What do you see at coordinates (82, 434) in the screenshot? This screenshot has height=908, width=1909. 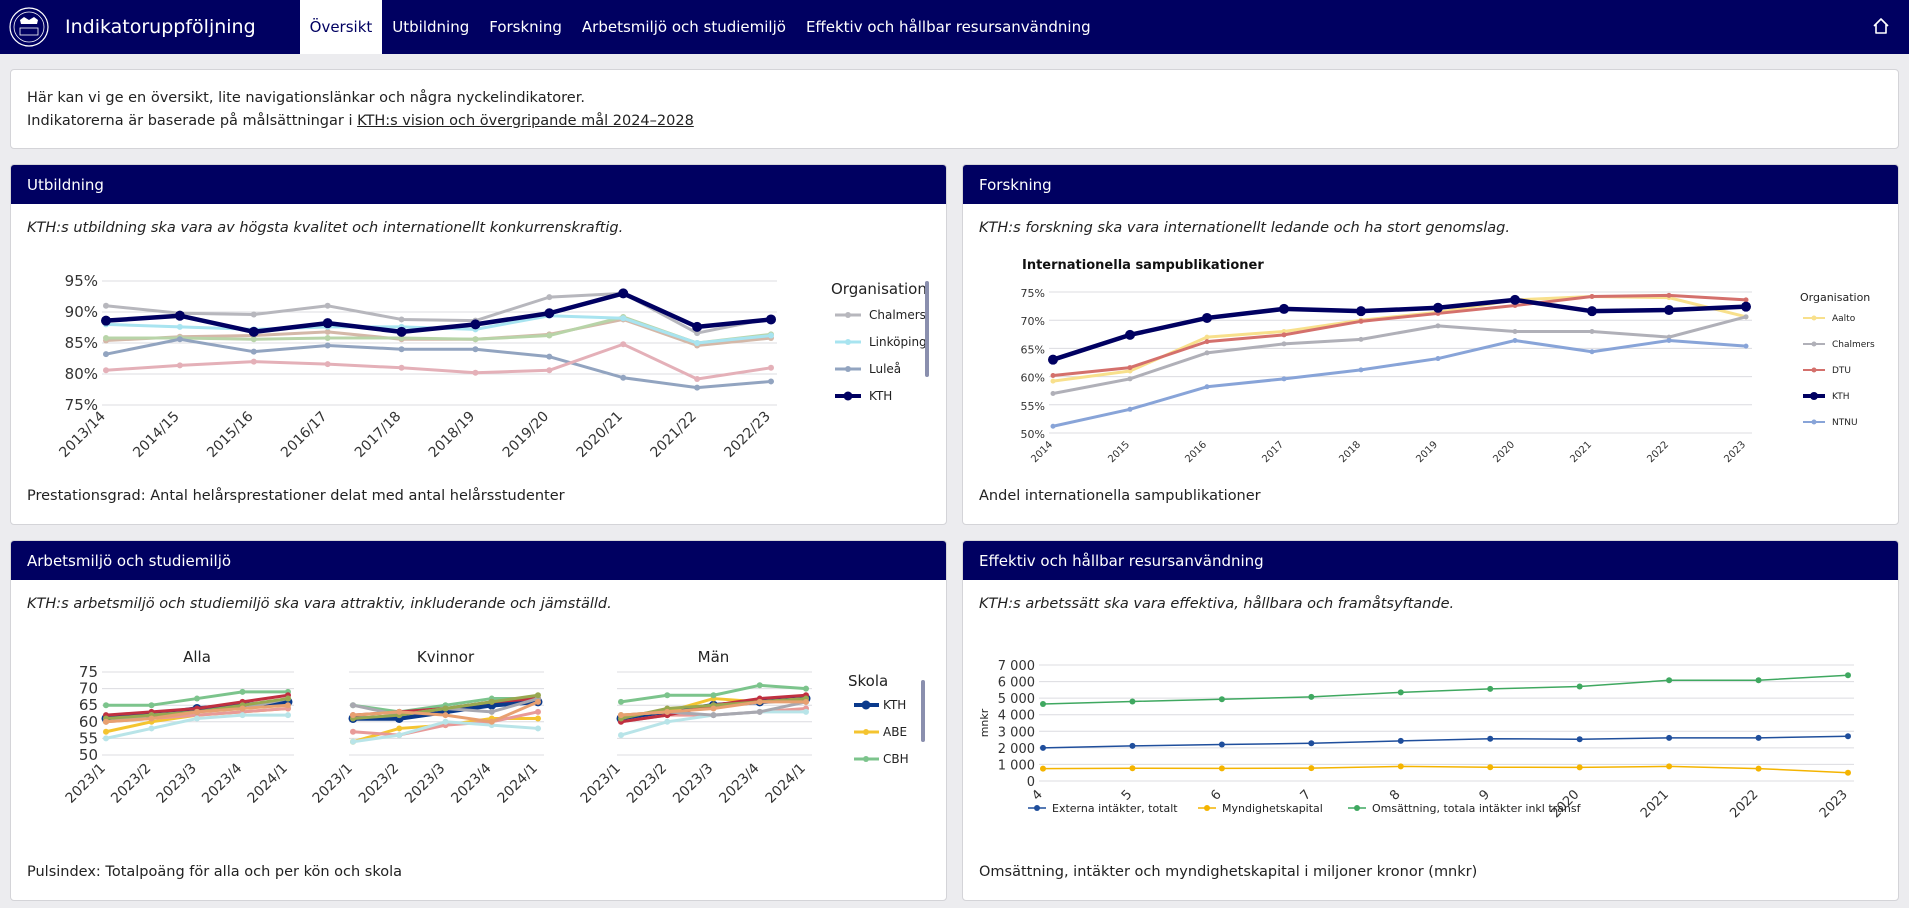 I see `x-tick-label: 2013/14` at bounding box center [82, 434].